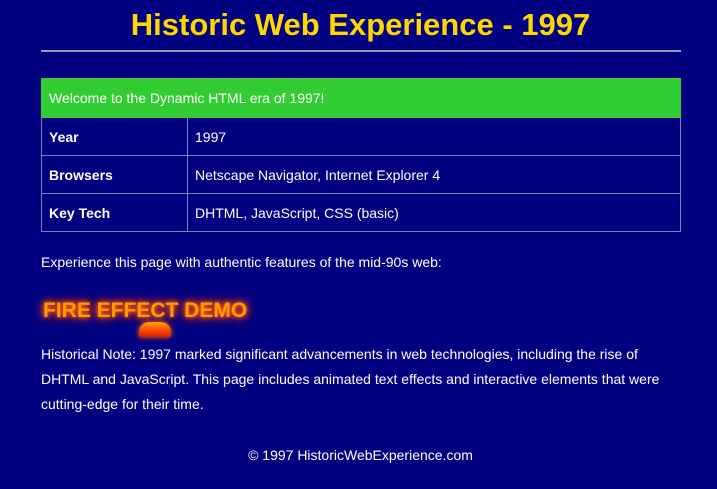 Image resolution: width=717 pixels, height=489 pixels. What do you see at coordinates (360, 455) in the screenshot?
I see `footer-copyright: © 1997 HistoricWebExperience.com` at bounding box center [360, 455].